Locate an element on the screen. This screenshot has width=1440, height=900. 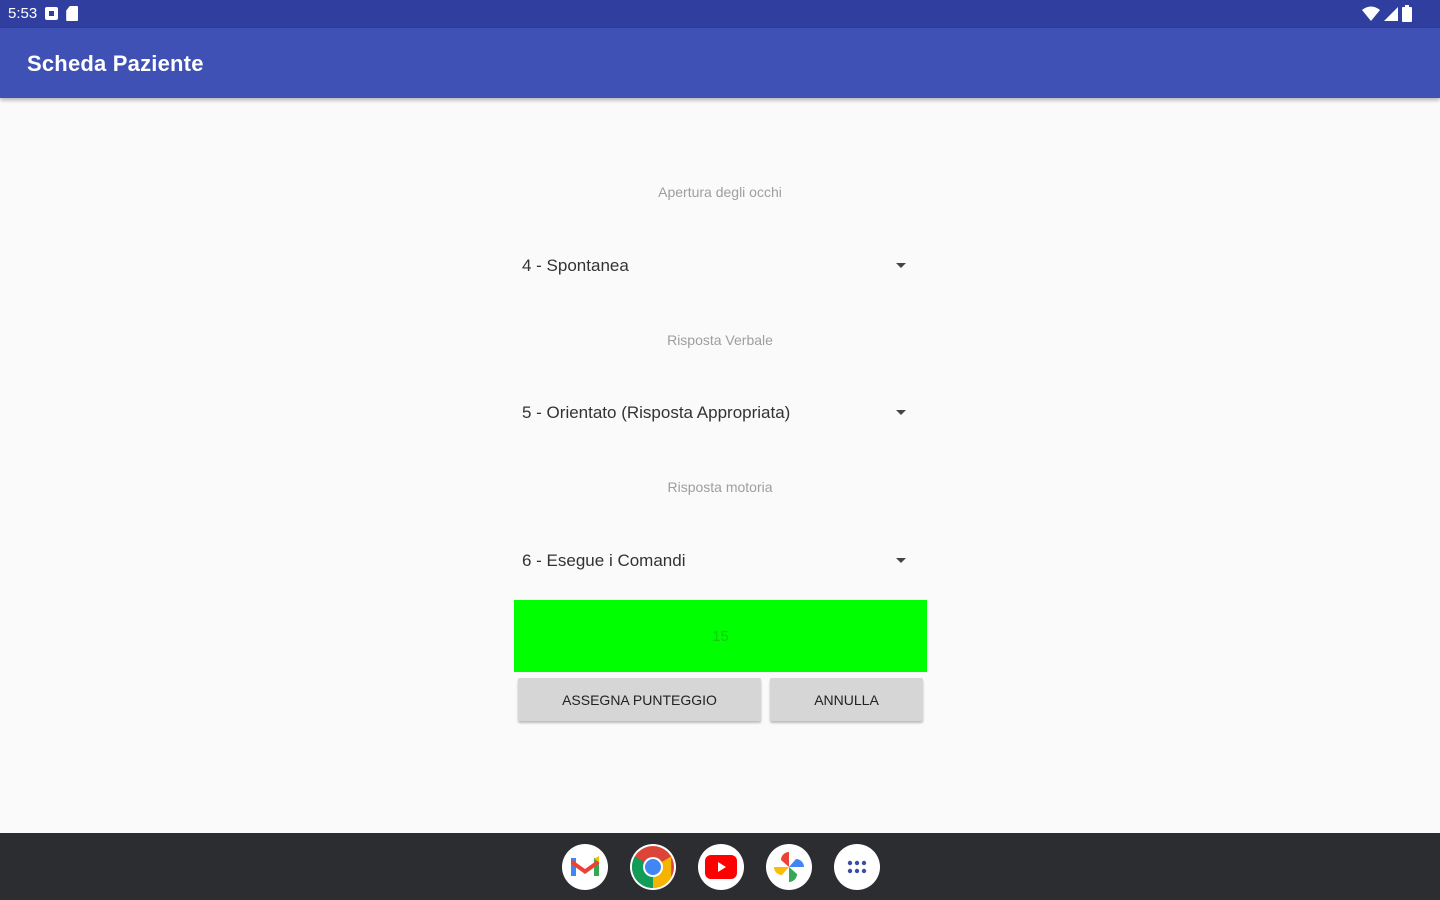
motor-response-spinner: 6 - Esegue i Comandi is located at coordinates (720, 561).